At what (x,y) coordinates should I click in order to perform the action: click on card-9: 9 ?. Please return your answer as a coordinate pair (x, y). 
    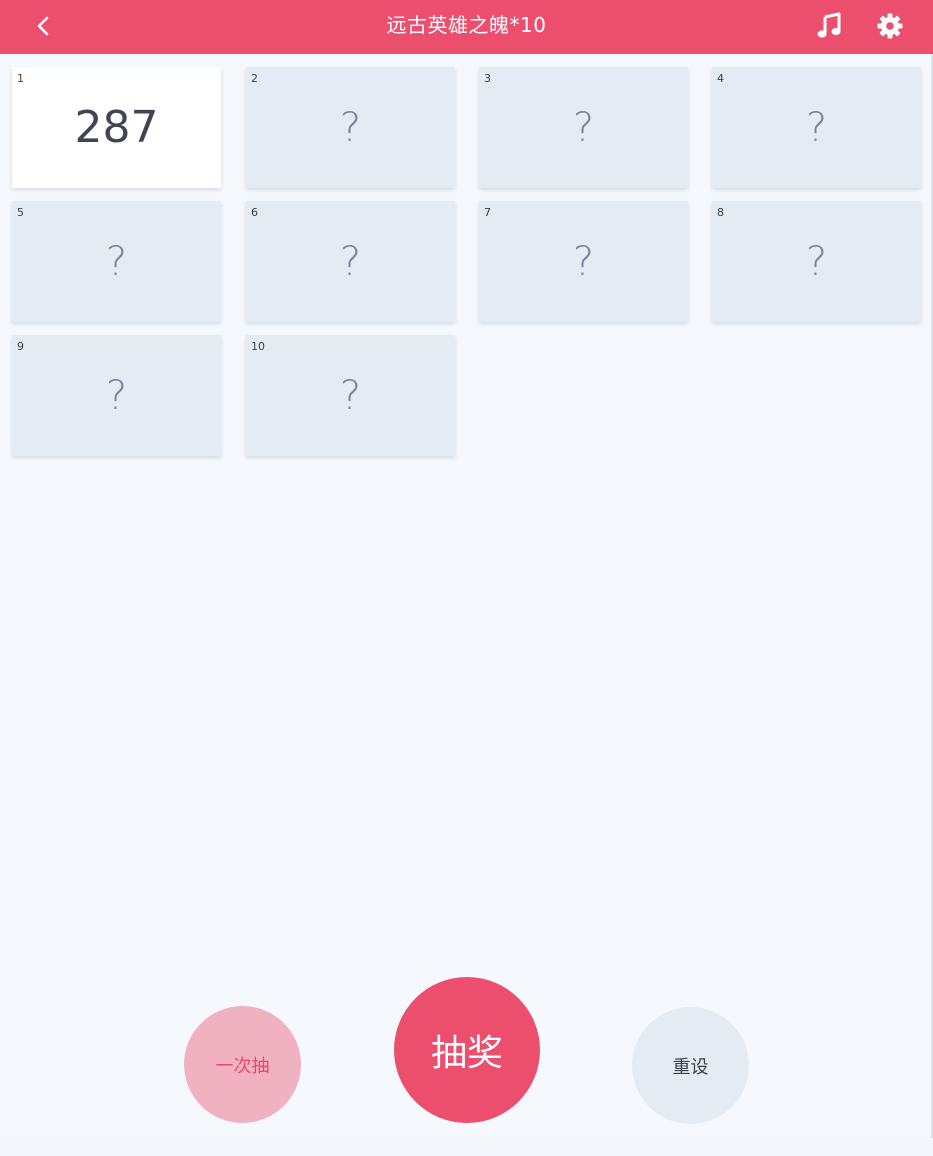
    Looking at the image, I should click on (116, 395).